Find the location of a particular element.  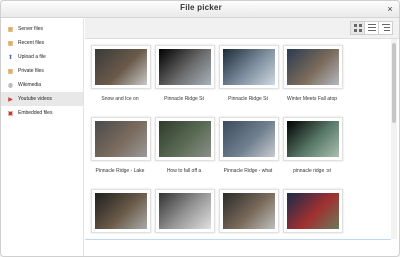

server-files-icon: ▦ is located at coordinates (10, 29).